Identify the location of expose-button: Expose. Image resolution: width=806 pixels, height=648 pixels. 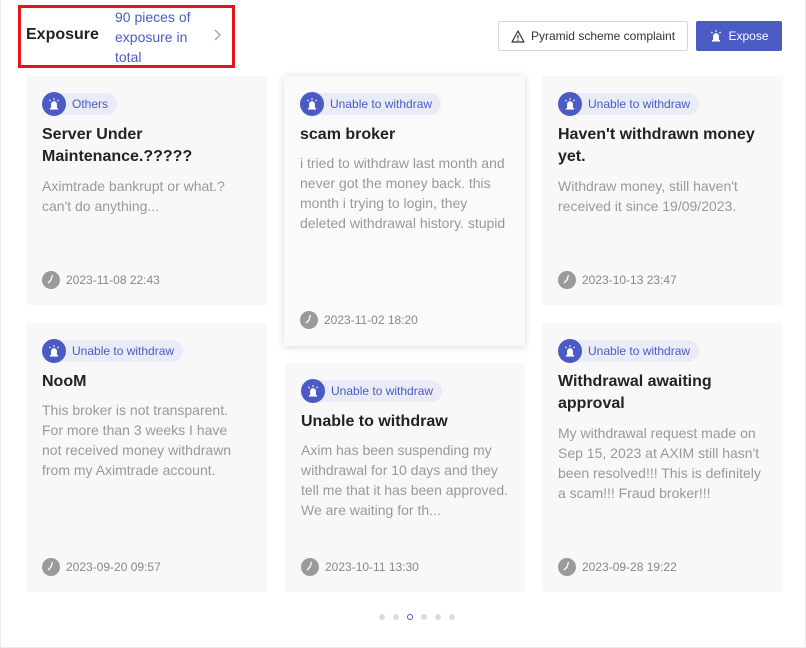
(739, 36).